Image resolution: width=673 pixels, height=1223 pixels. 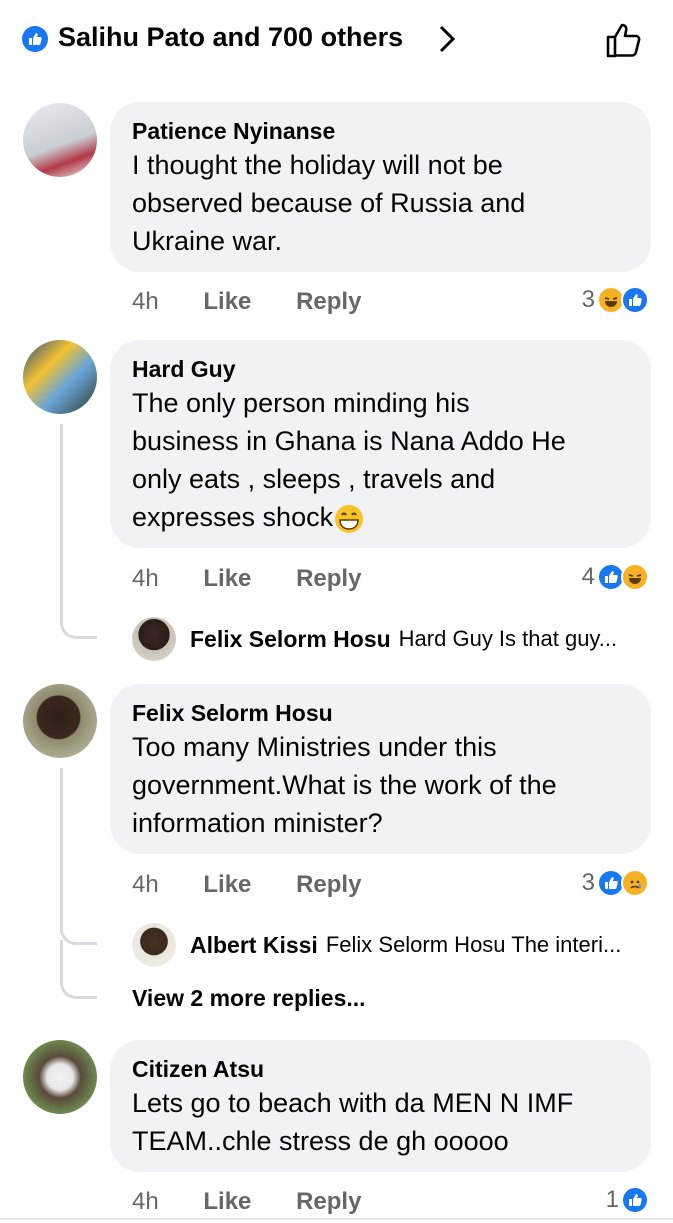 I want to click on haha-icon, so click(x=635, y=577).